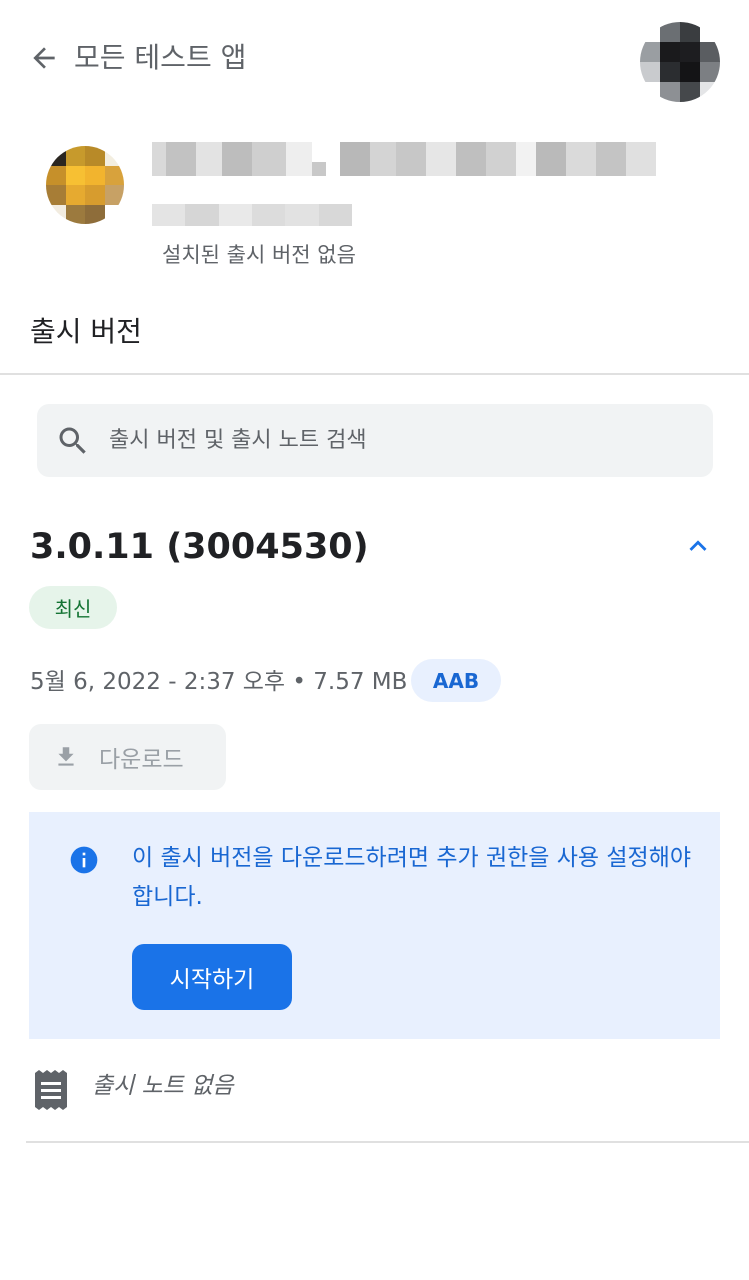 The image size is (749, 1280). What do you see at coordinates (84, 860) in the screenshot?
I see `info-icon` at bounding box center [84, 860].